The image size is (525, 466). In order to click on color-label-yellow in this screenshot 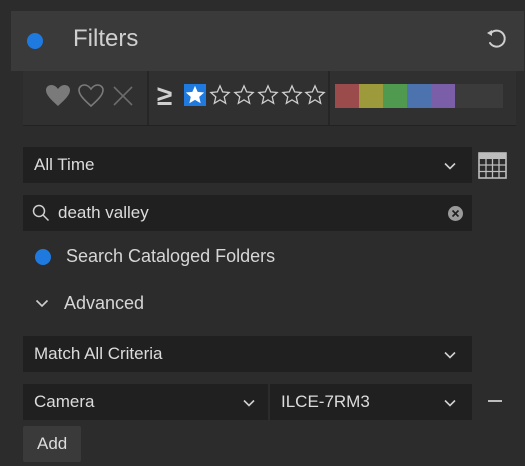, I will do `click(371, 96)`.